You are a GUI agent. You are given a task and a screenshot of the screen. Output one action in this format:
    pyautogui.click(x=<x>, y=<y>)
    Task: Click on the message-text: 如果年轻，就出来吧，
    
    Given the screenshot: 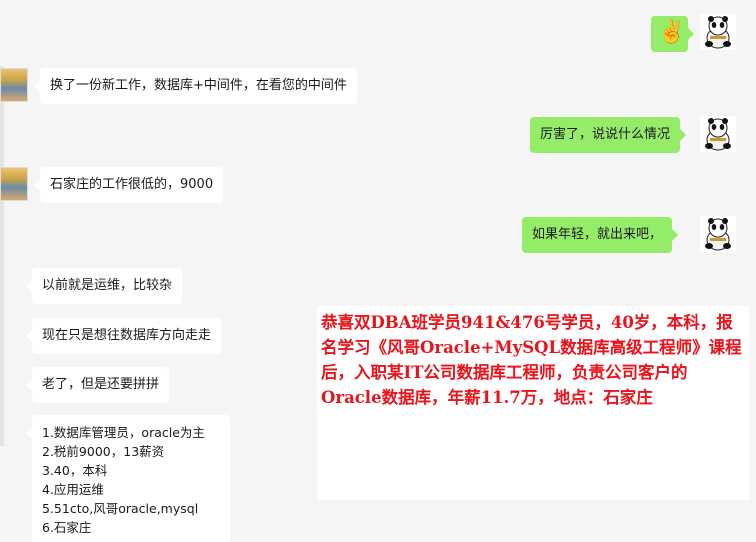 What is the action you would take?
    pyautogui.click(x=597, y=234)
    